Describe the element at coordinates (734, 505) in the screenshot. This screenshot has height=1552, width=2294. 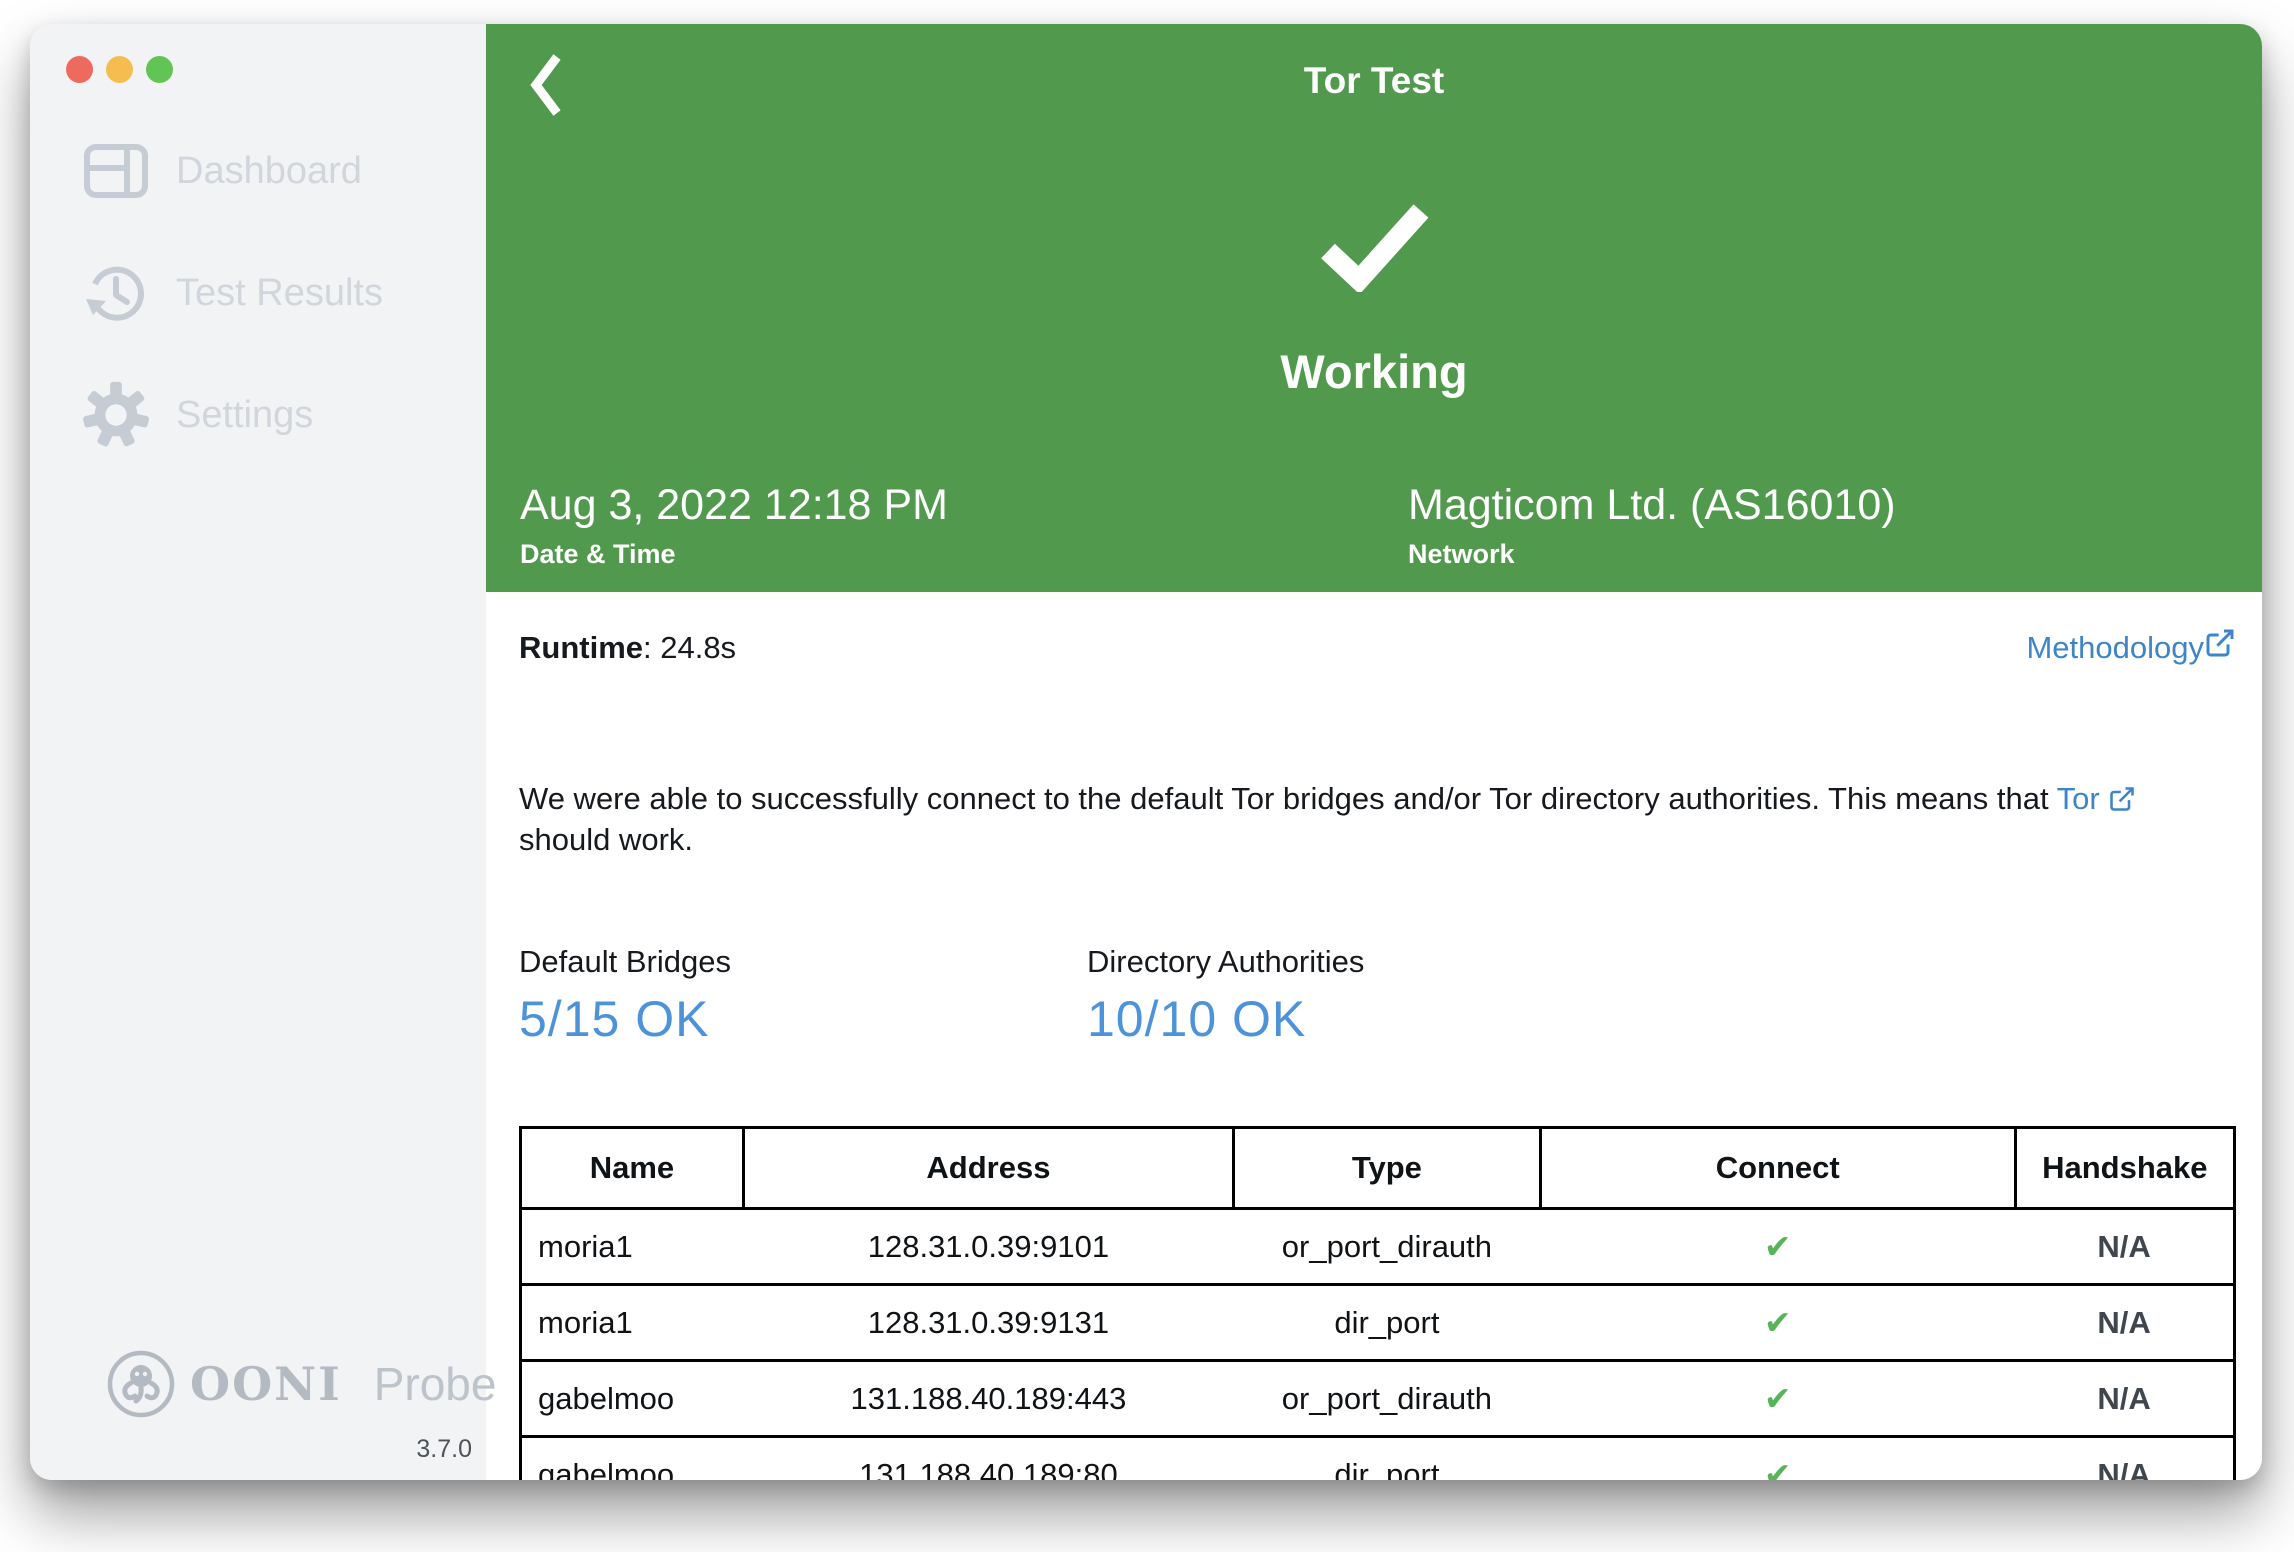
I see `datetime-value: Aug 3, 2022 12:18 PM` at that location.